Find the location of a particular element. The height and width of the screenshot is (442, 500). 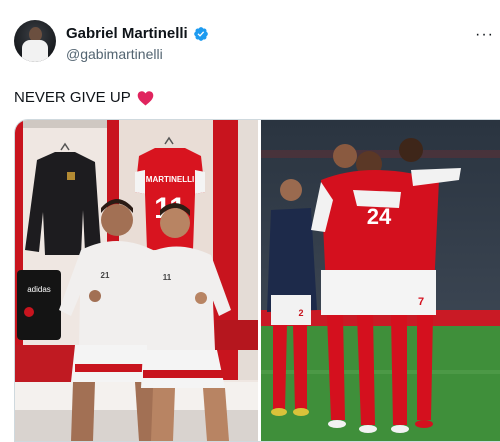

verified-badge-icon is located at coordinates (200, 33).